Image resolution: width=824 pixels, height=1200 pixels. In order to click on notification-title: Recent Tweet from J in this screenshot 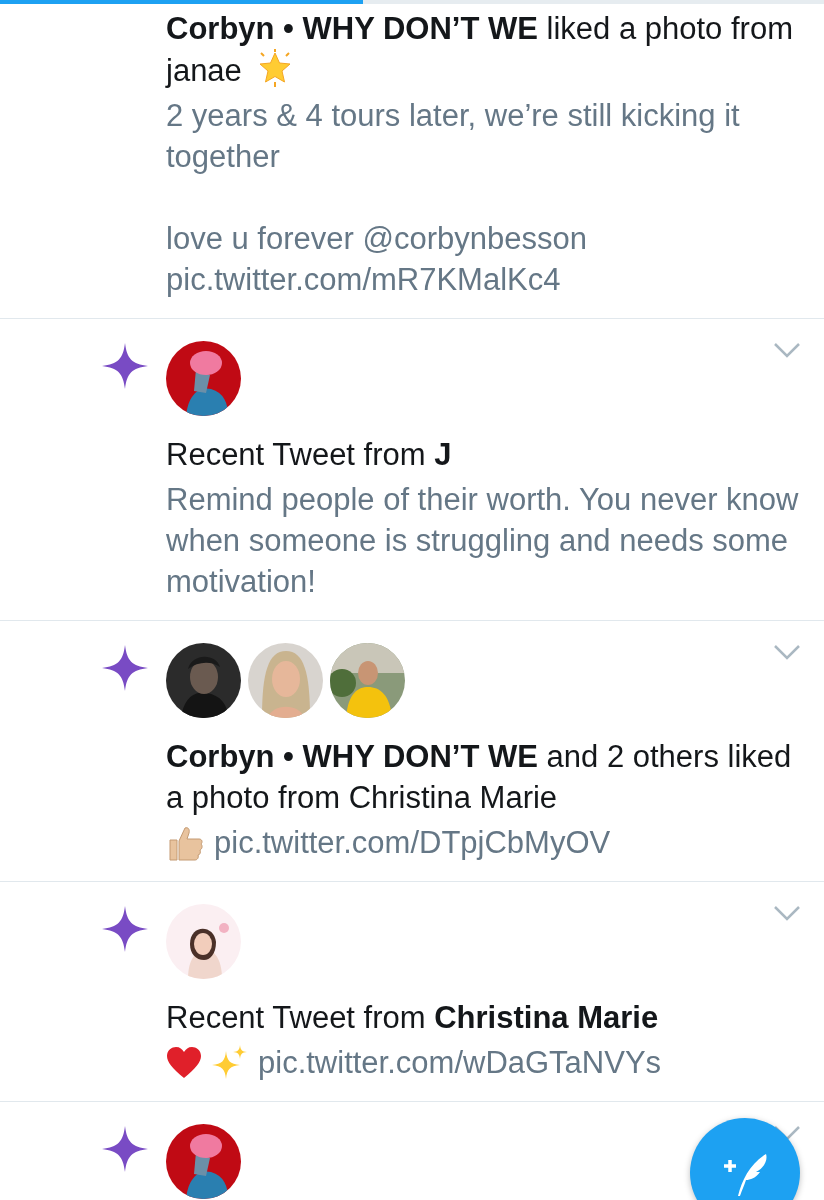, I will do `click(309, 455)`.